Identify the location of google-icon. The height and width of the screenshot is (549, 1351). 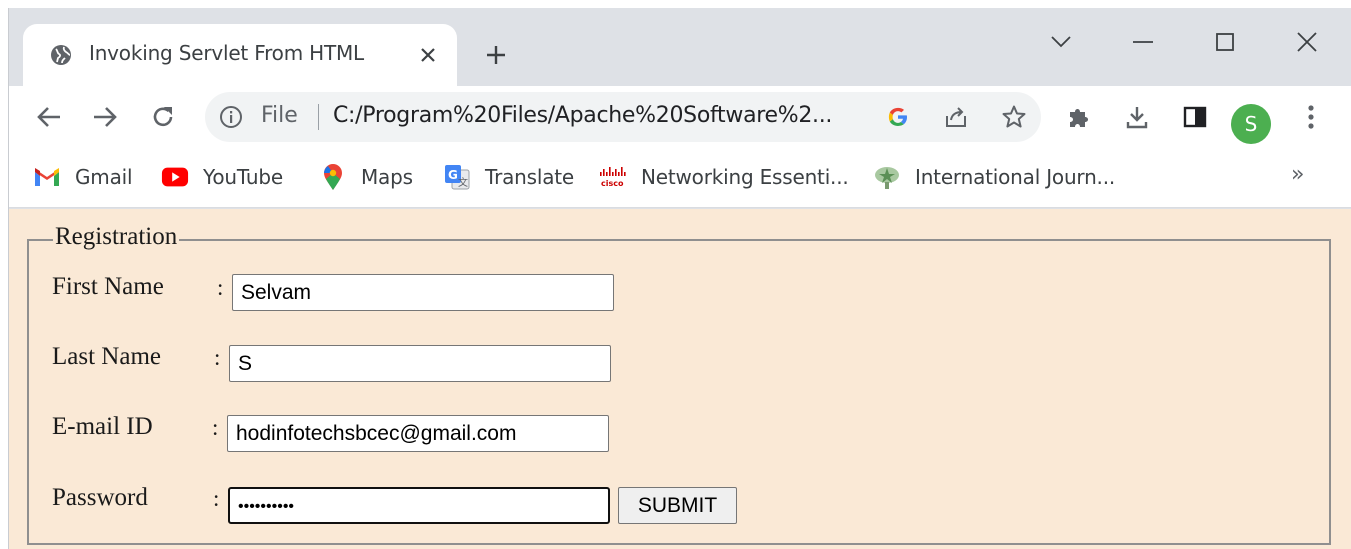
(898, 117).